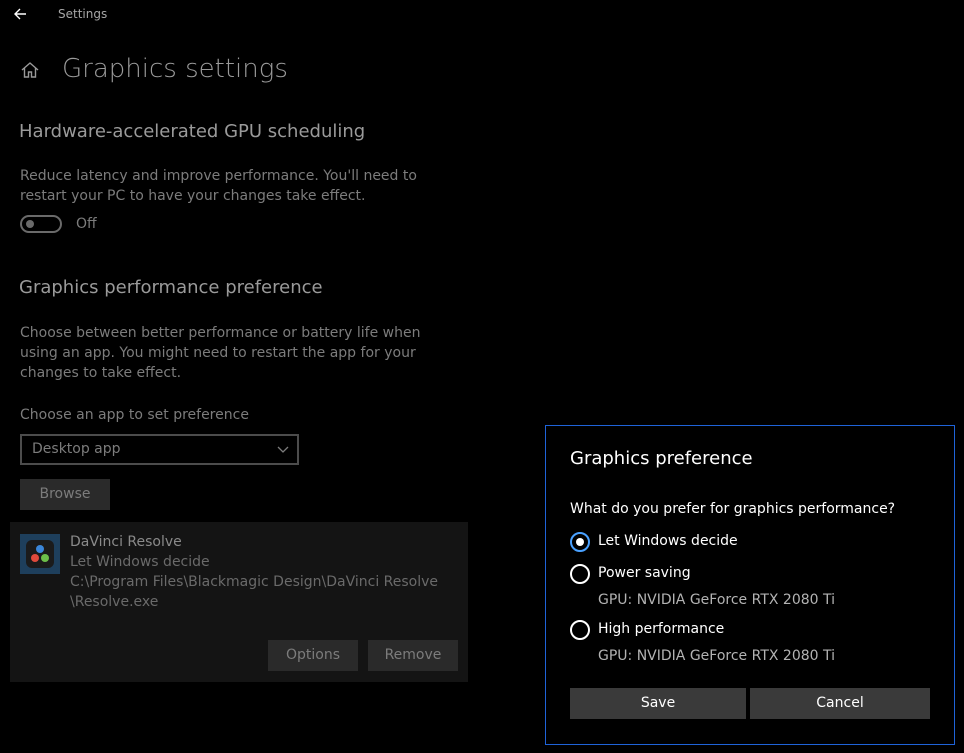 The width and height of the screenshot is (964, 753). I want to click on save-button: Save, so click(658, 703).